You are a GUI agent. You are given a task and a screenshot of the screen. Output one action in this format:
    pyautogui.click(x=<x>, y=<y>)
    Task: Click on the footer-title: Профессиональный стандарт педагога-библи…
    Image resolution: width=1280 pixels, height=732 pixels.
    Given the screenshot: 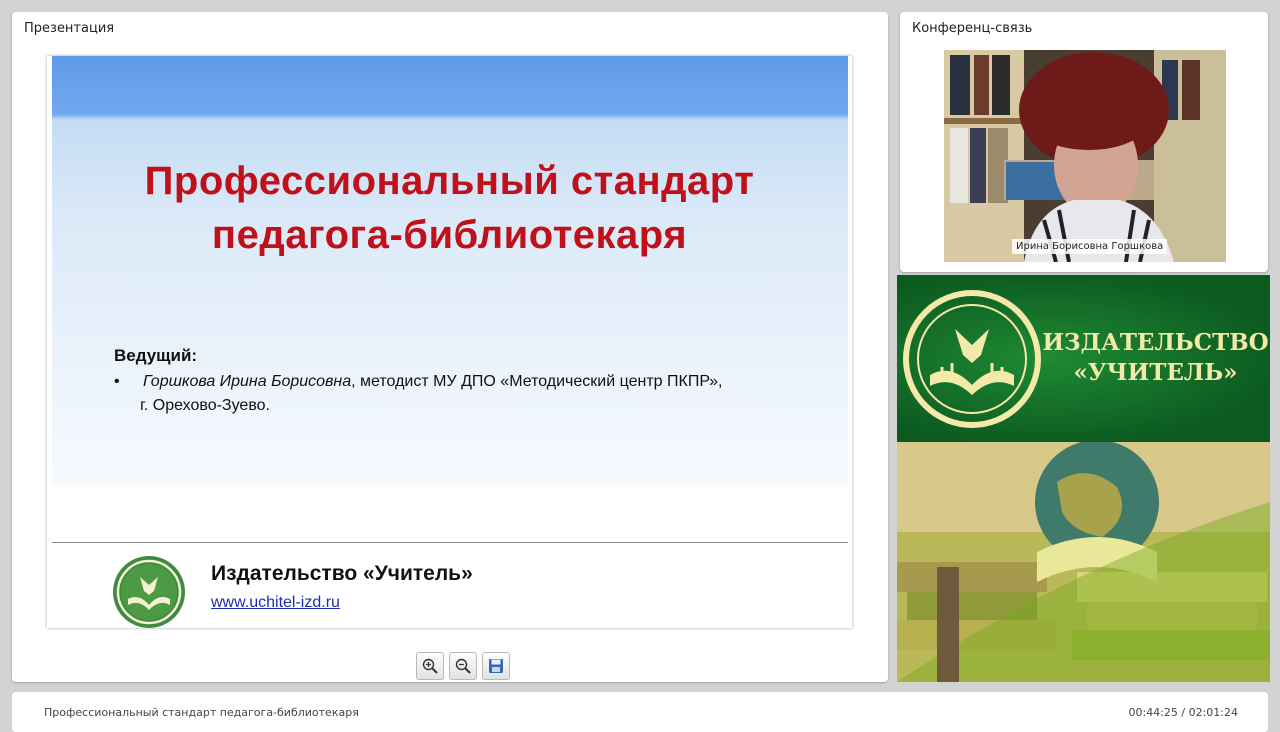 What is the action you would take?
    pyautogui.click(x=201, y=712)
    